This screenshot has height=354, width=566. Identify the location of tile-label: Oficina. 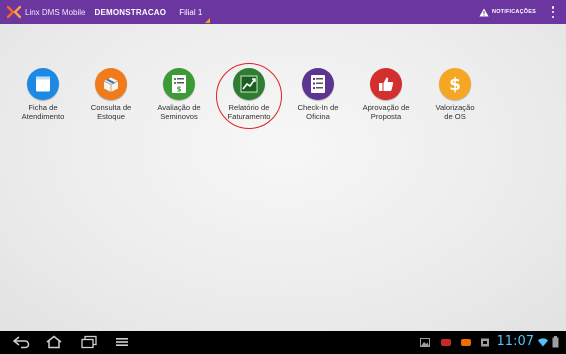
(318, 116).